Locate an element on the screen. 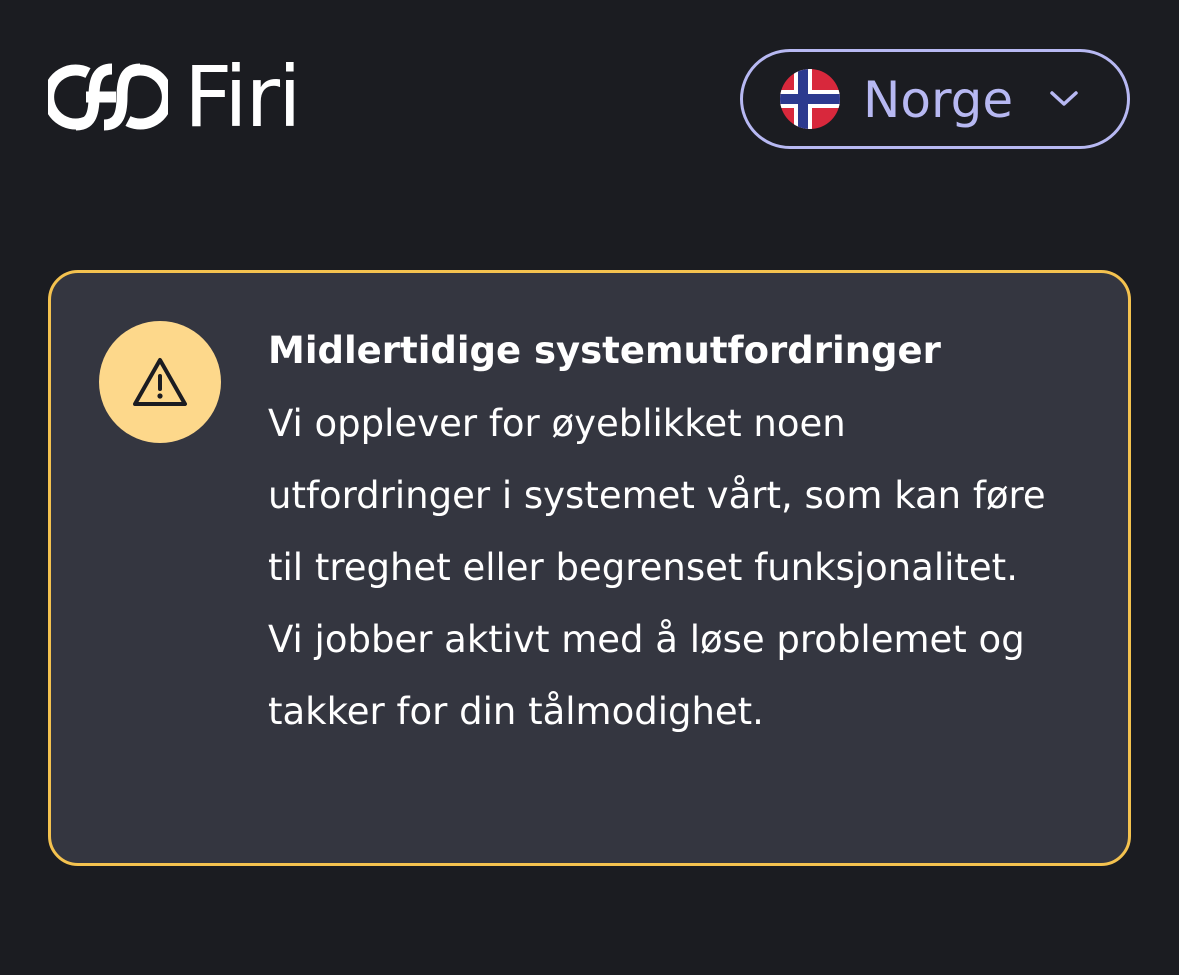  warning-icon is located at coordinates (160, 382).